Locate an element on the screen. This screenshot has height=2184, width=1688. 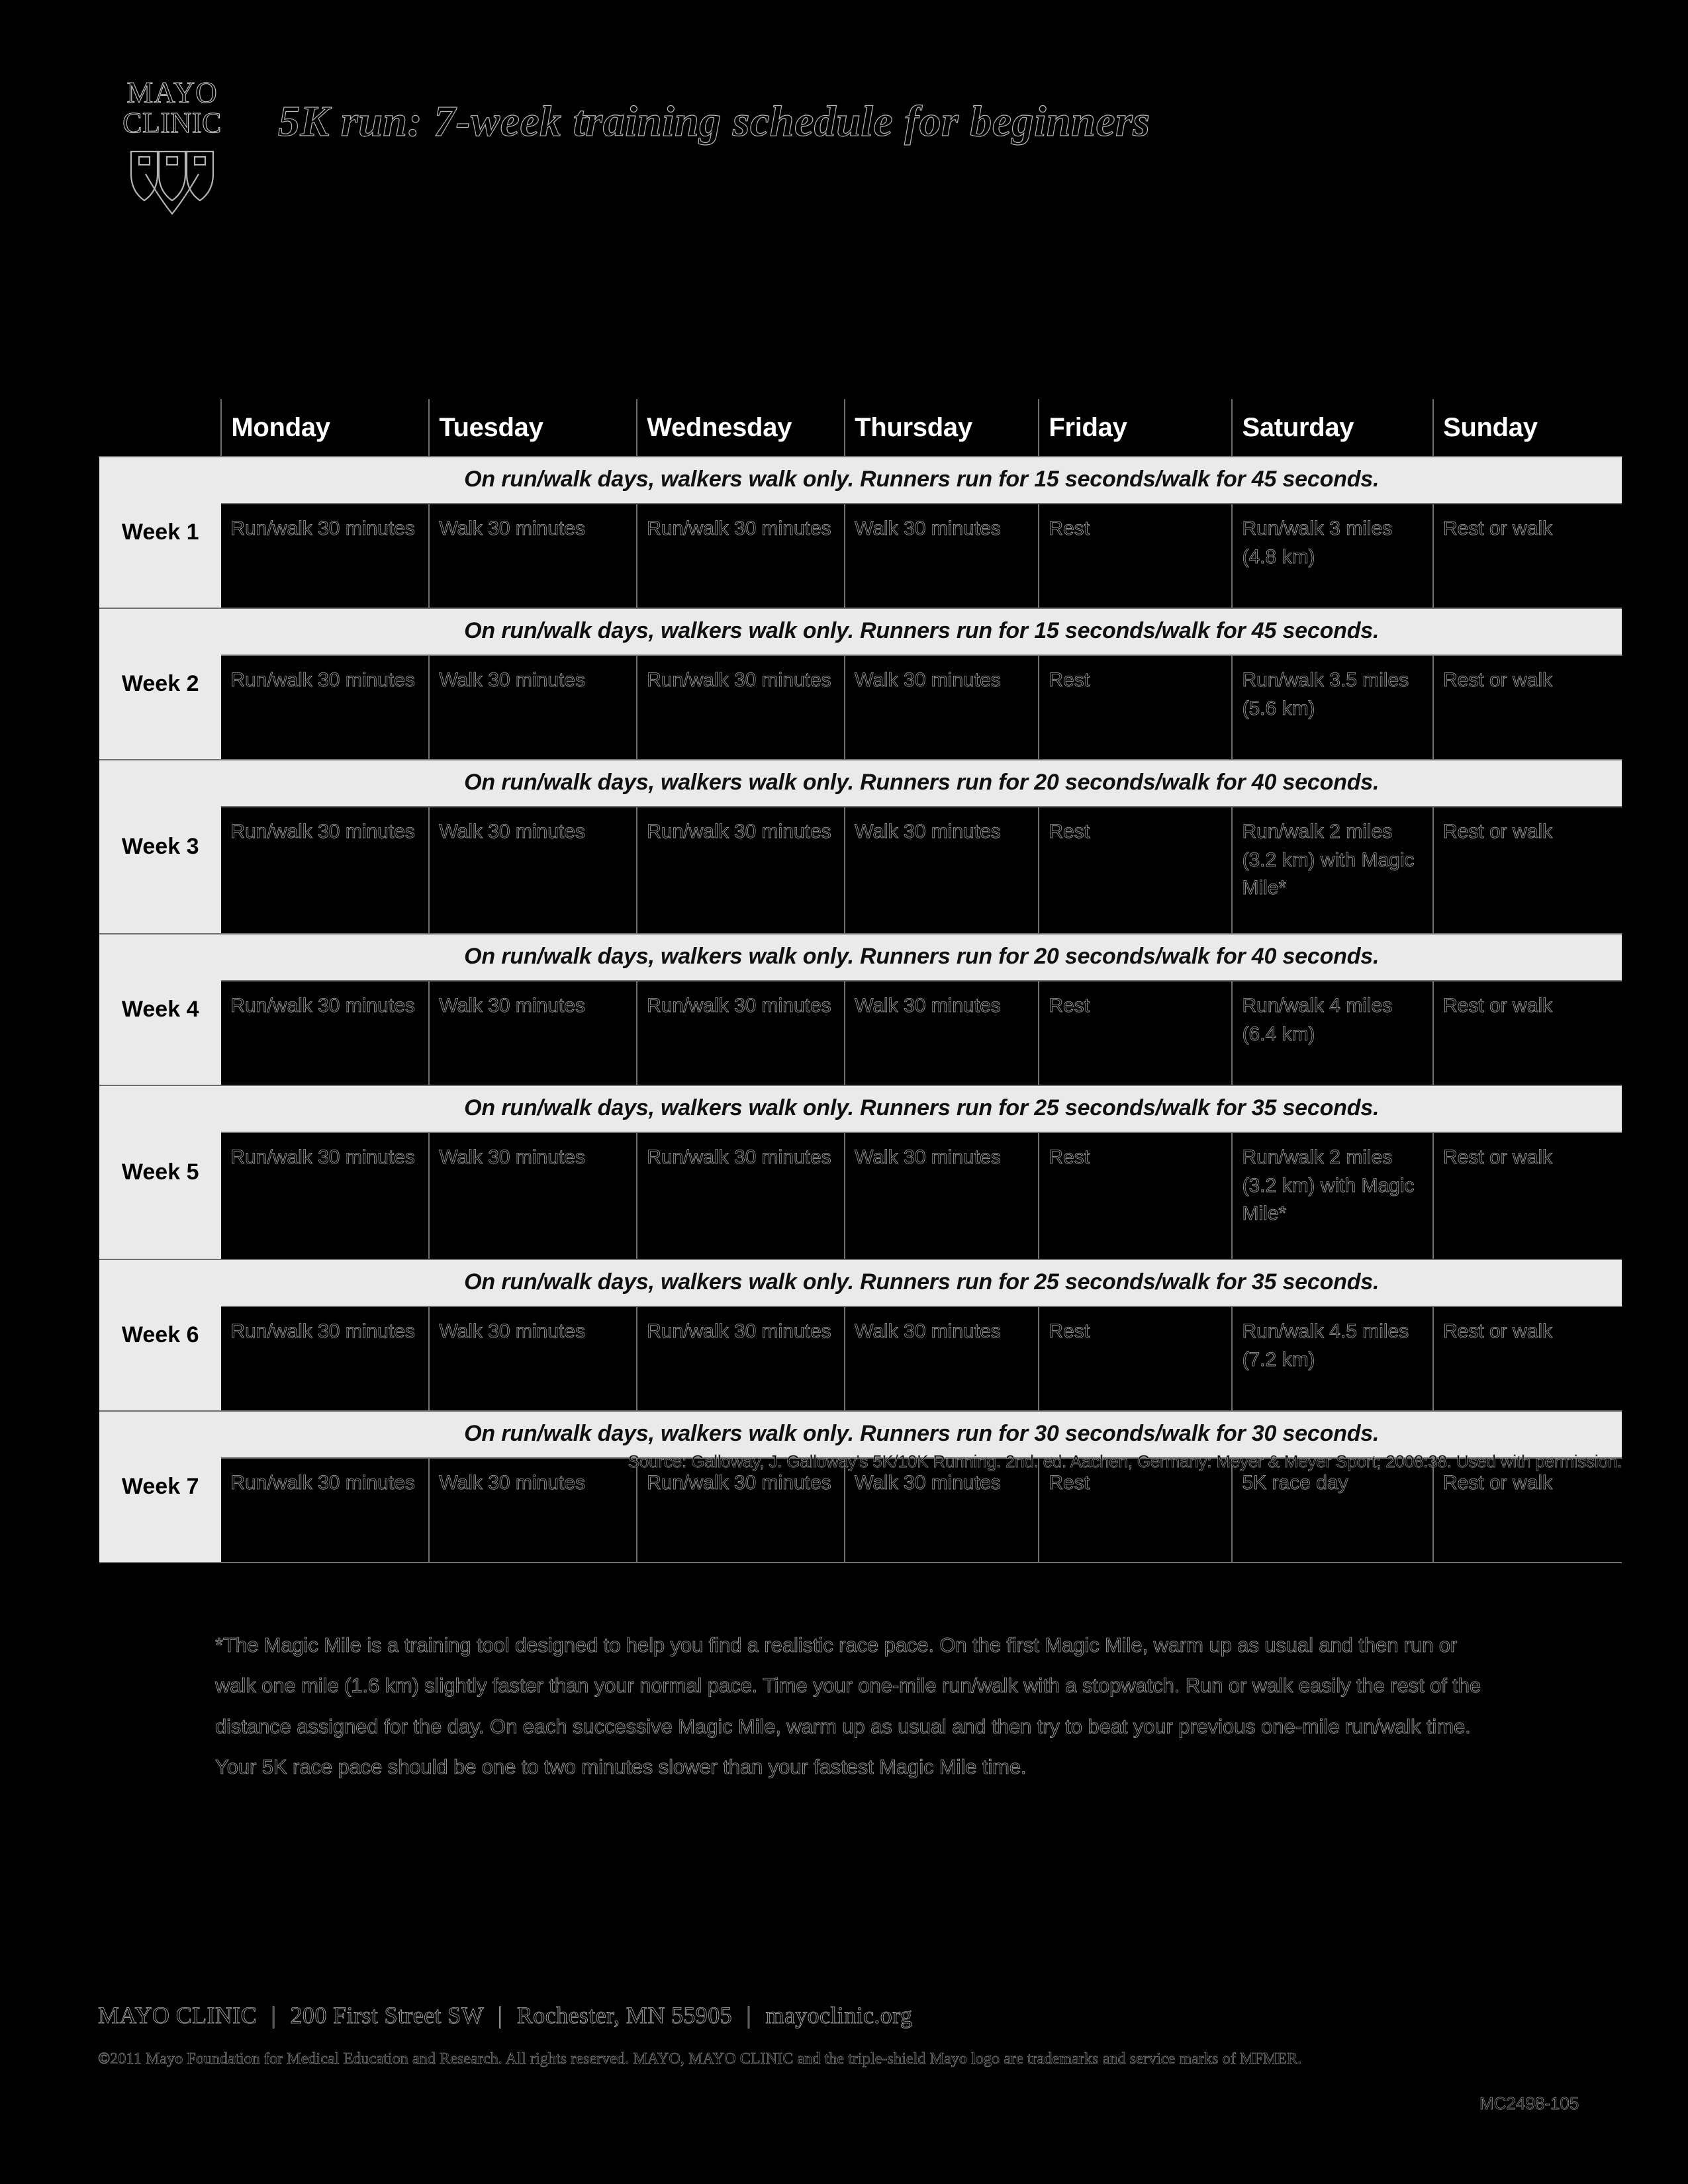
column-header-saturday: Saturday is located at coordinates (1333, 428).